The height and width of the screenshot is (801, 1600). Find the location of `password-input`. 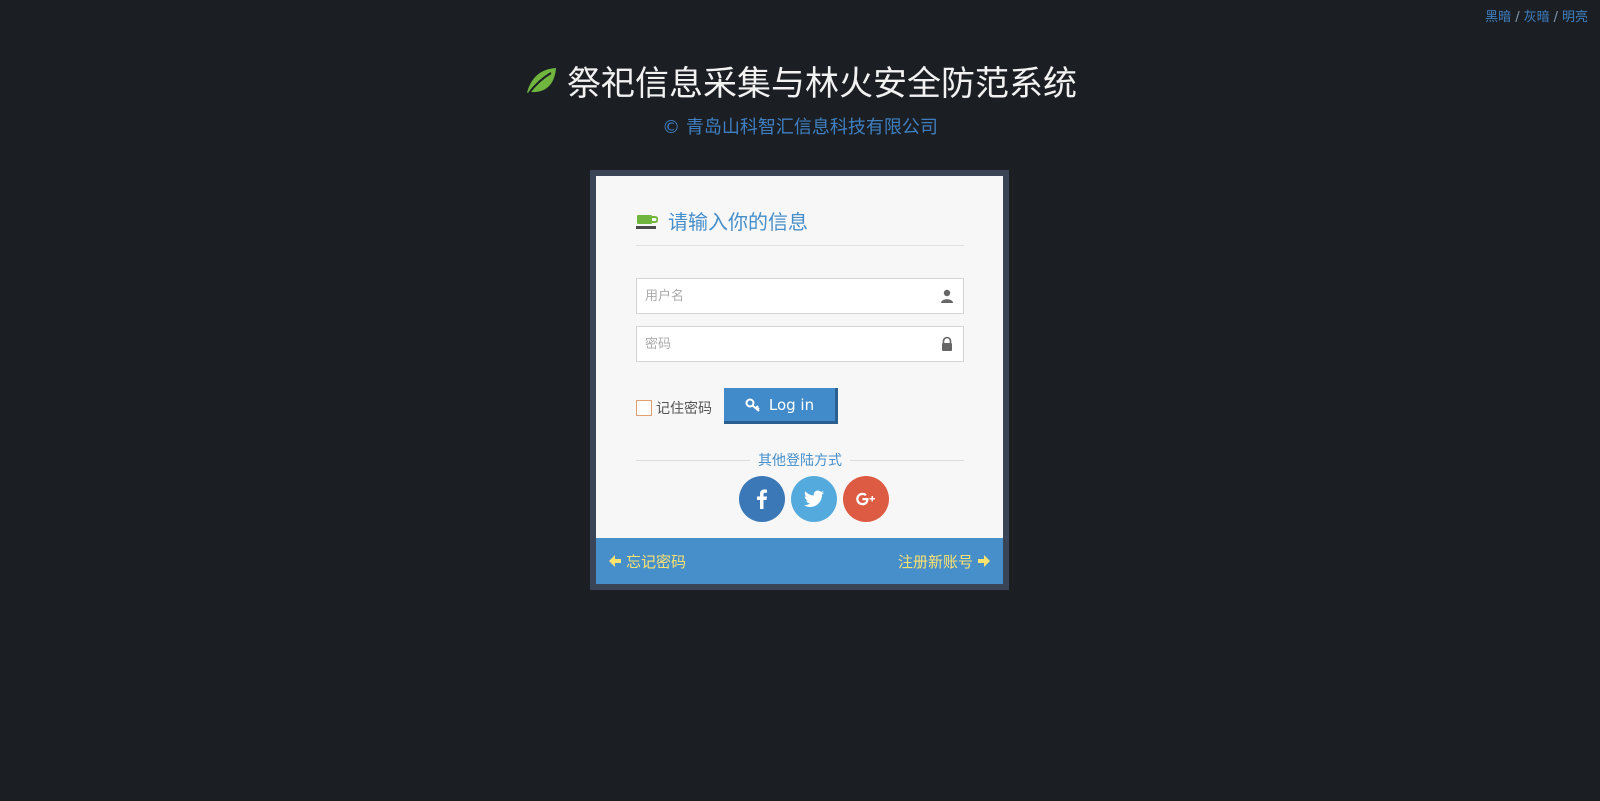

password-input is located at coordinates (800, 344).